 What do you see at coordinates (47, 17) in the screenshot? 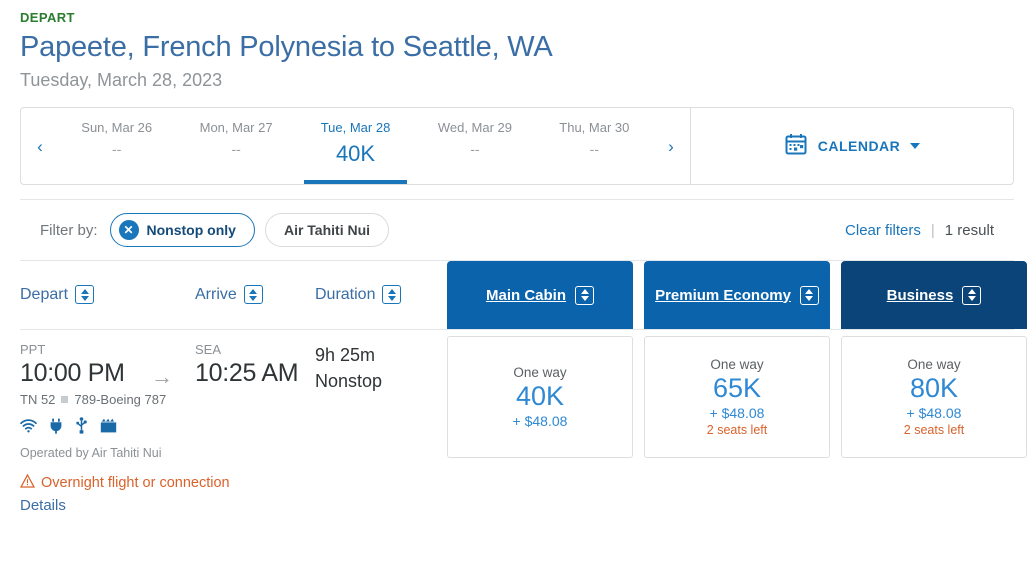
I see `depart-eyebrow: DEPART` at bounding box center [47, 17].